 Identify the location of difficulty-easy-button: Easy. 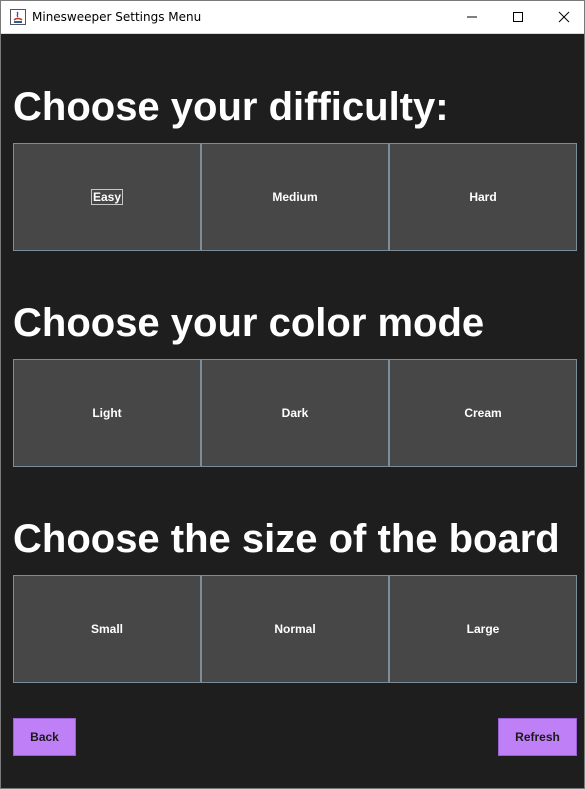
(107, 197).